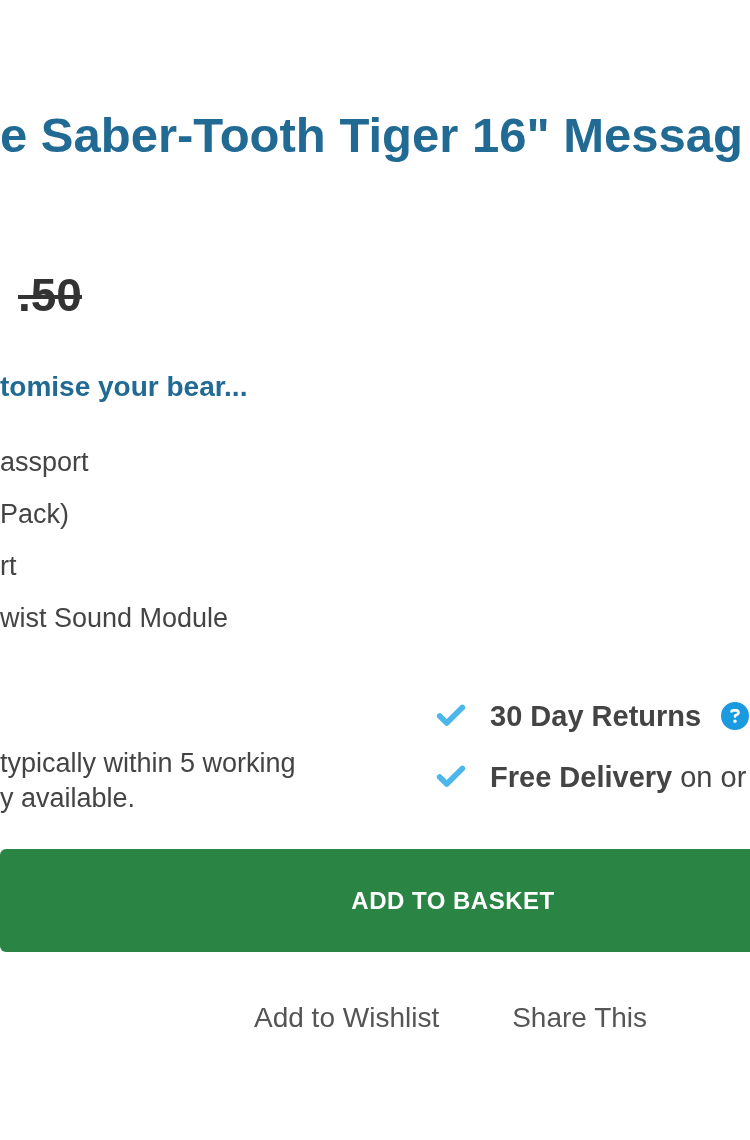 The width and height of the screenshot is (750, 1140). Describe the element at coordinates (347, 1018) in the screenshot. I see `action-link: Add to Wishlist` at that location.